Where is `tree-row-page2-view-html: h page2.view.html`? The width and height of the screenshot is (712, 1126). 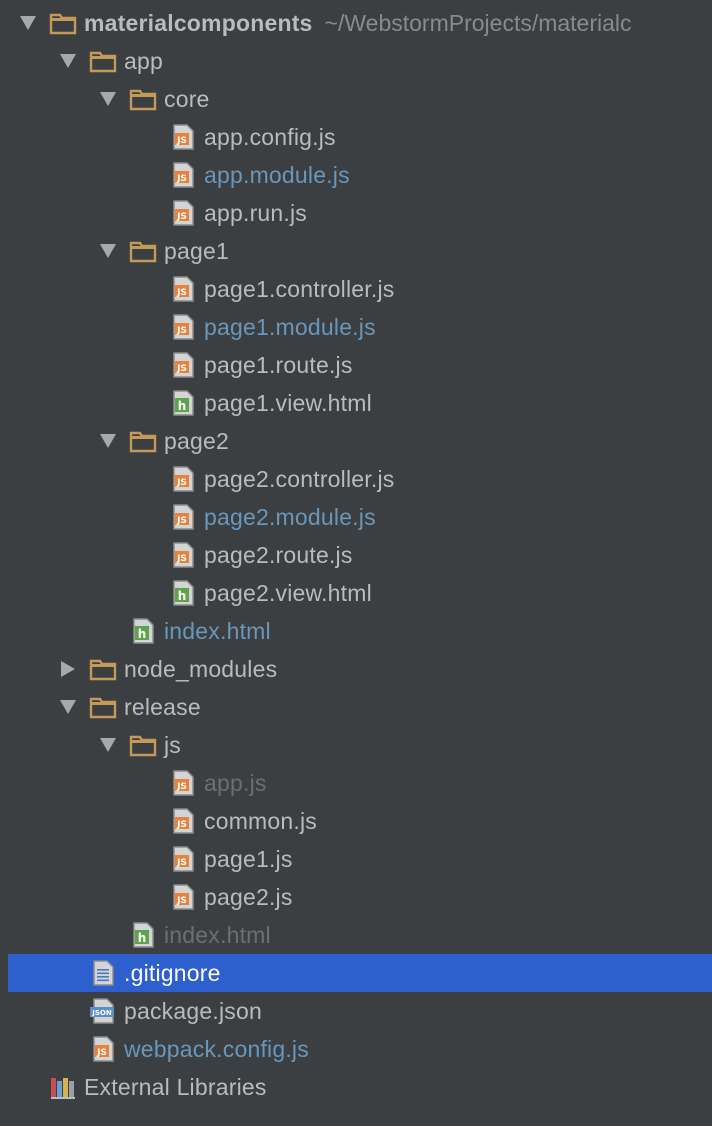 tree-row-page2-view-html: h page2.view.html is located at coordinates (356, 593).